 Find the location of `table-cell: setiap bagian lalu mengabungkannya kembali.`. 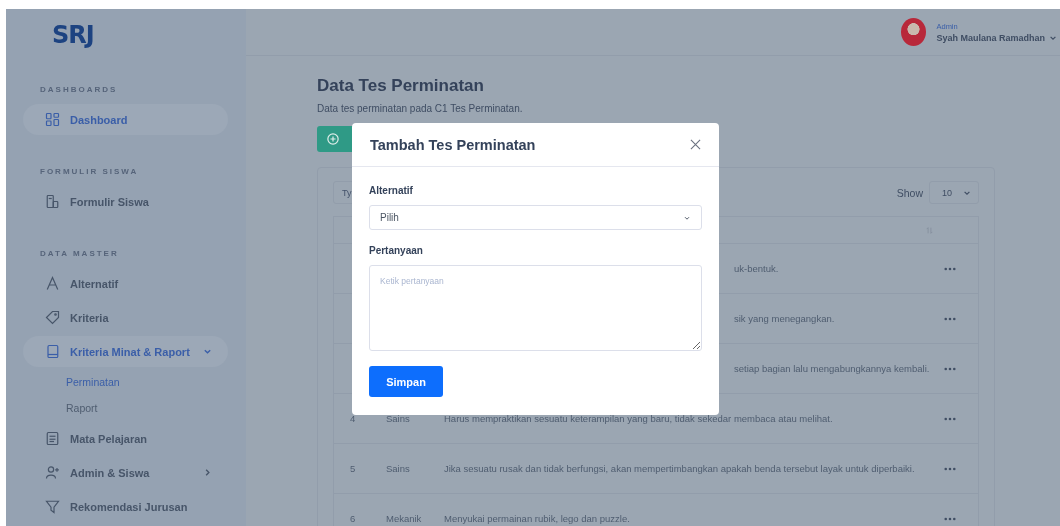

table-cell: setiap bagian lalu mengabungkannya kembali. is located at coordinates (832, 368).